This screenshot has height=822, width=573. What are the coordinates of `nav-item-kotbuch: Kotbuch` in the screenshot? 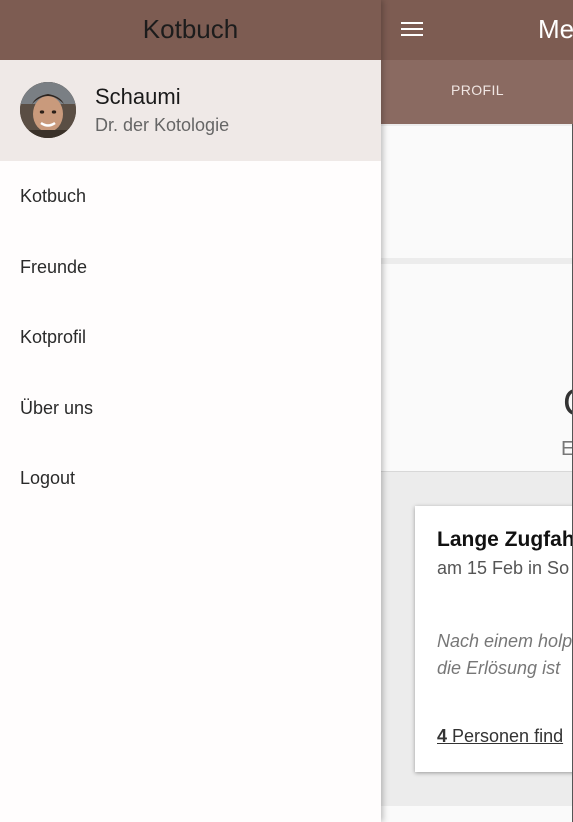 It's located at (190, 196).